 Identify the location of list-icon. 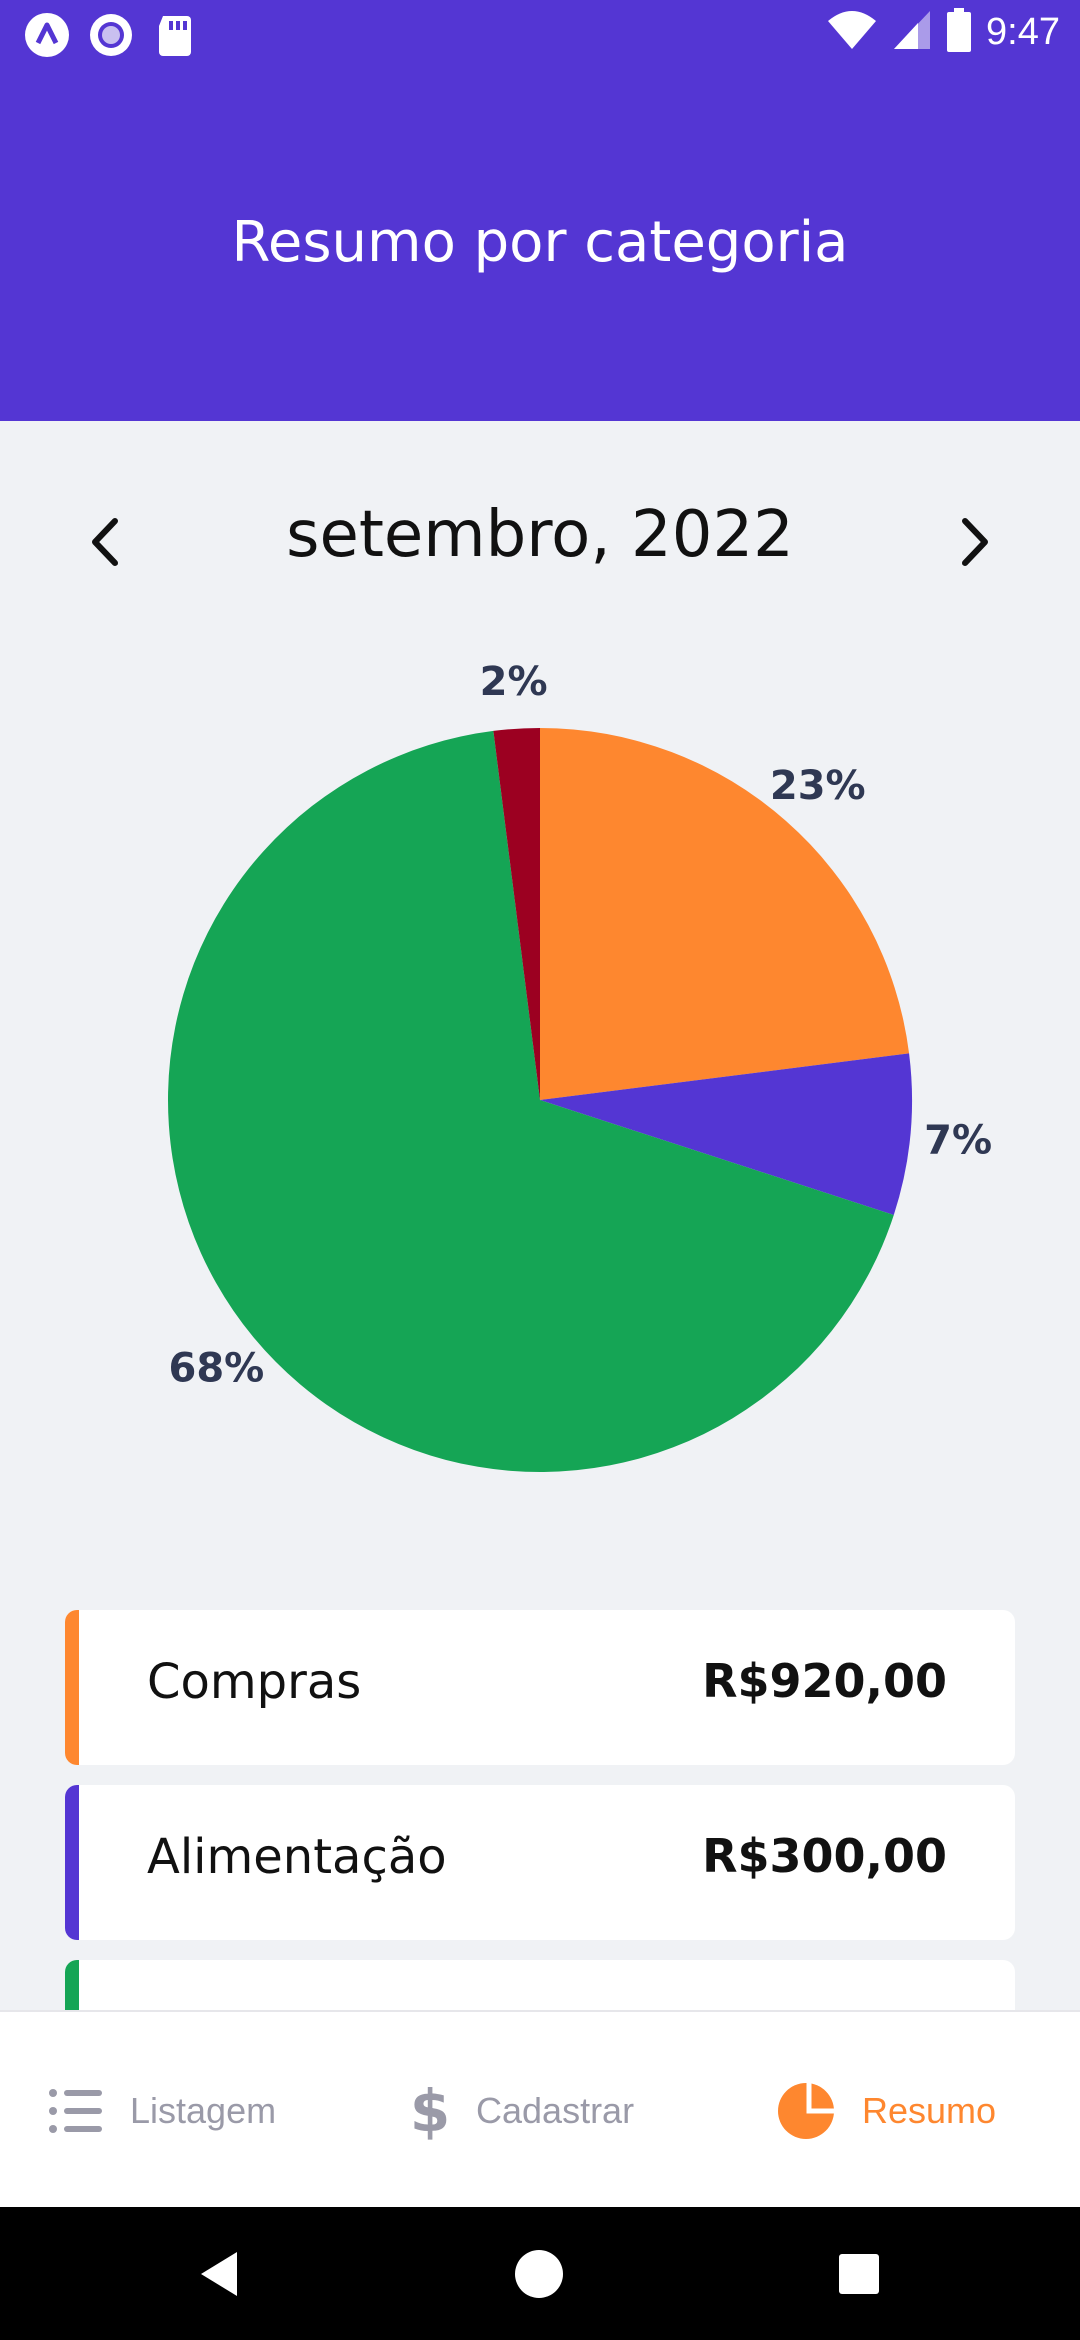
(75, 2110).